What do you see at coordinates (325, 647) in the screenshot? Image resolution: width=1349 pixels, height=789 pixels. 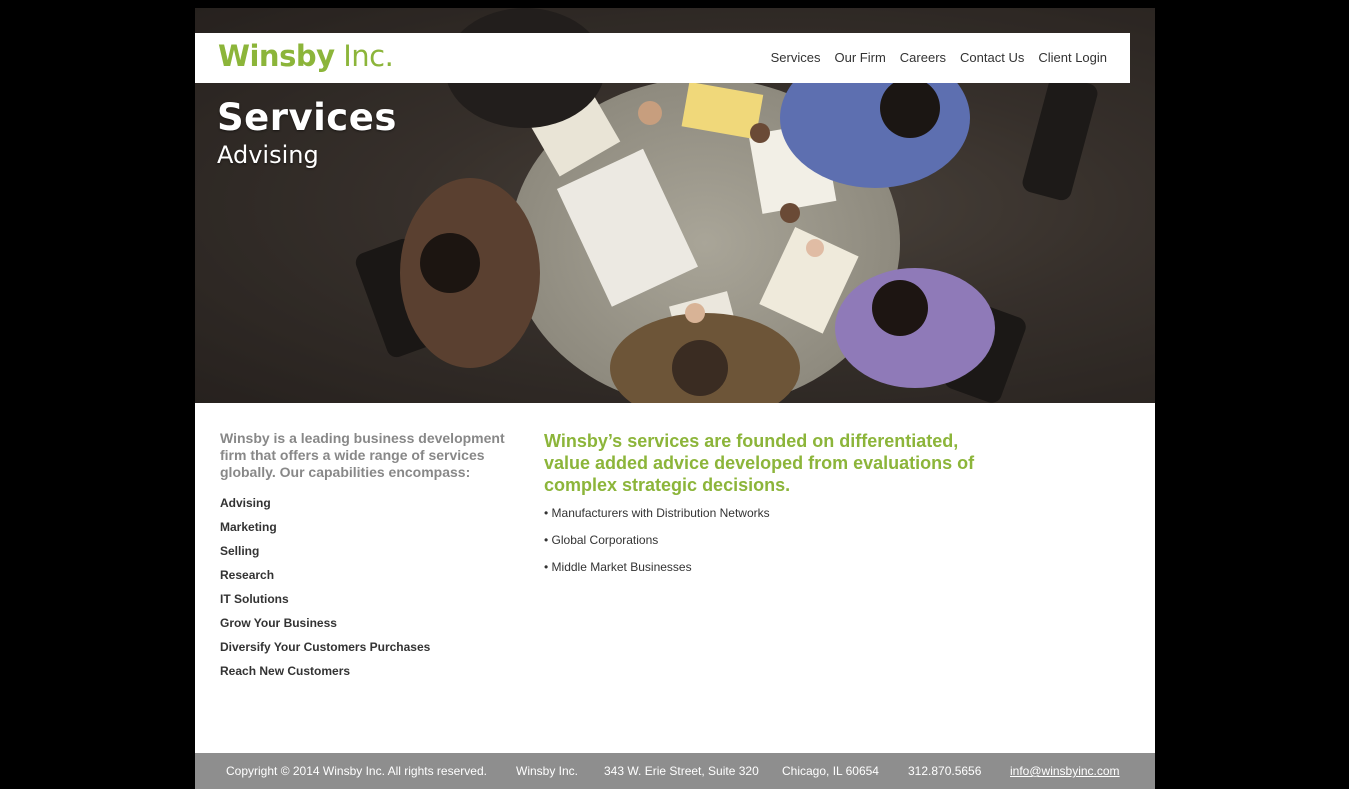 I see `capability-diversify-link: Diversify Your Customers Purchases` at bounding box center [325, 647].